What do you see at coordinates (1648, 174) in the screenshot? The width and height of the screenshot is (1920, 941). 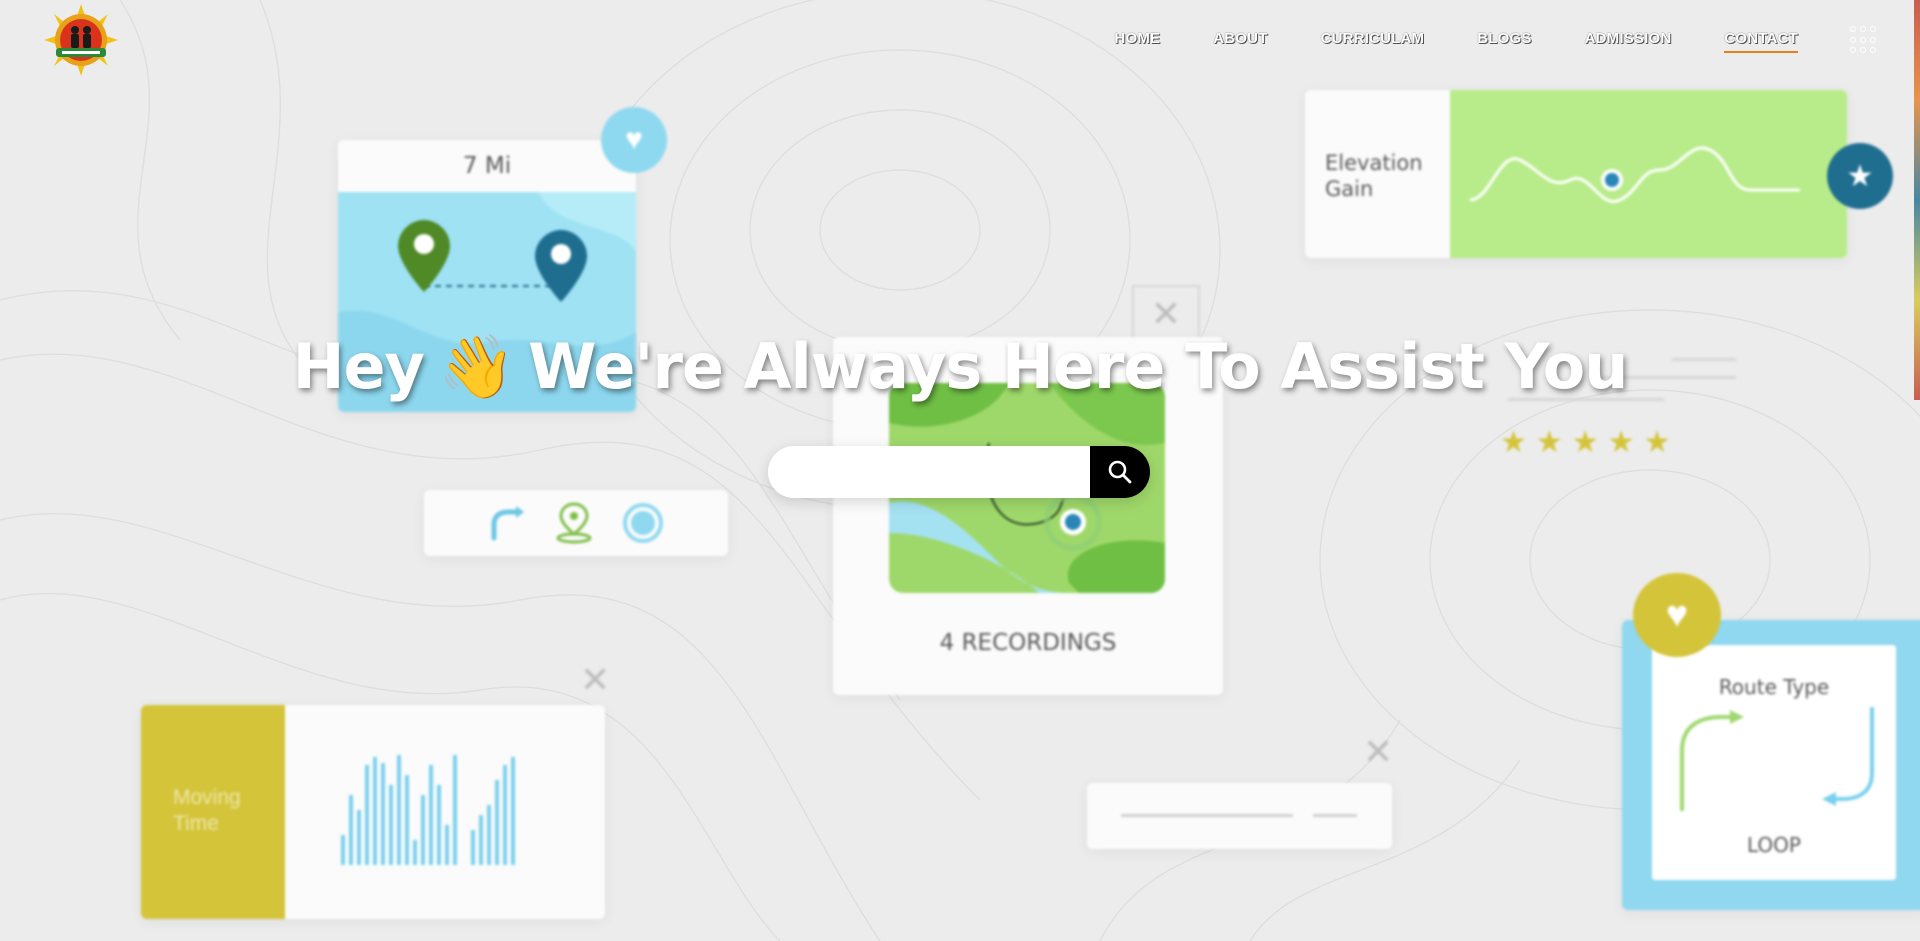 I see `elevation-plot` at bounding box center [1648, 174].